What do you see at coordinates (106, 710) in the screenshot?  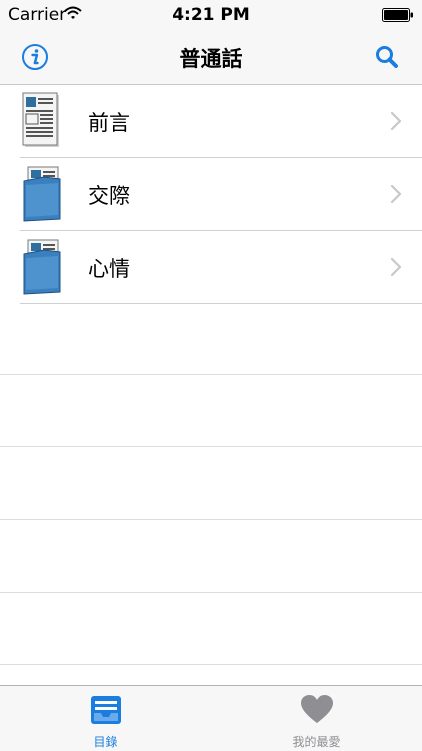 I see `tray-icon` at bounding box center [106, 710].